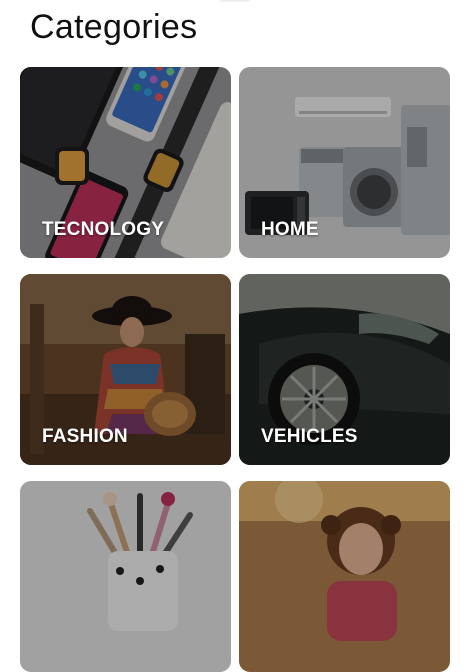 This screenshot has width=476, height=672. I want to click on category-label: TECNOLOGY, so click(103, 230).